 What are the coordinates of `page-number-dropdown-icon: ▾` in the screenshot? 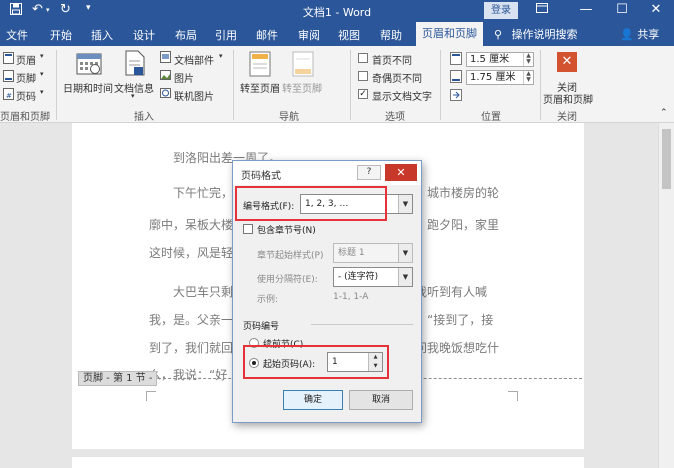 It's located at (42, 92).